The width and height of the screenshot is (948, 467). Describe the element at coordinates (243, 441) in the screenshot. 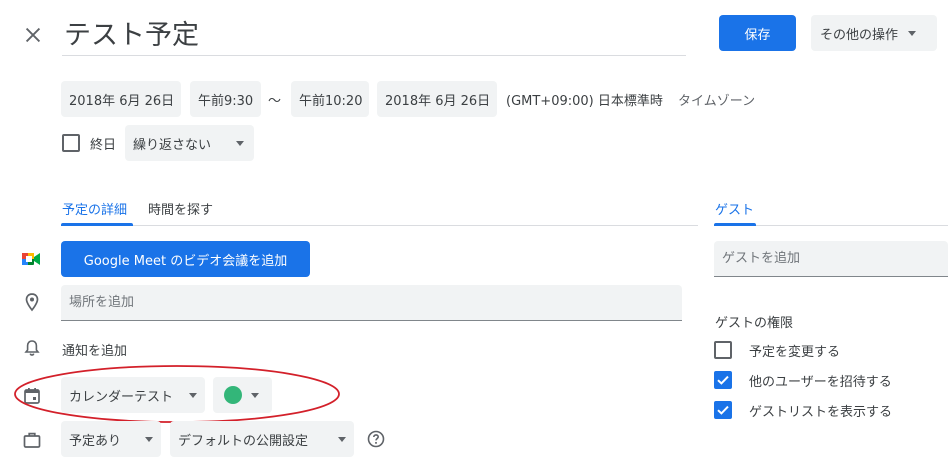

I see `visibility-value: デフォルトの公開設定` at that location.